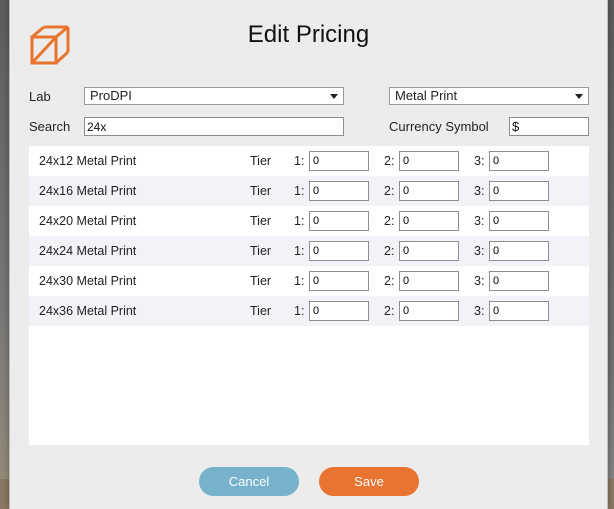 This screenshot has width=614, height=509. I want to click on product-name: 24x16 Metal Print, so click(88, 191).